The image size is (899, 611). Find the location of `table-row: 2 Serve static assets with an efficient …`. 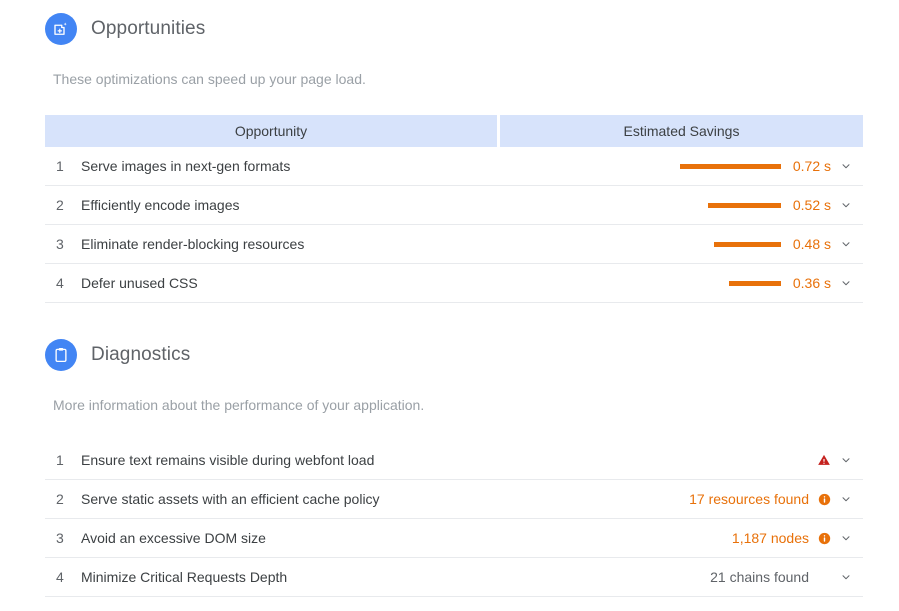

table-row: 2 Serve static assets with an efficient … is located at coordinates (454, 499).